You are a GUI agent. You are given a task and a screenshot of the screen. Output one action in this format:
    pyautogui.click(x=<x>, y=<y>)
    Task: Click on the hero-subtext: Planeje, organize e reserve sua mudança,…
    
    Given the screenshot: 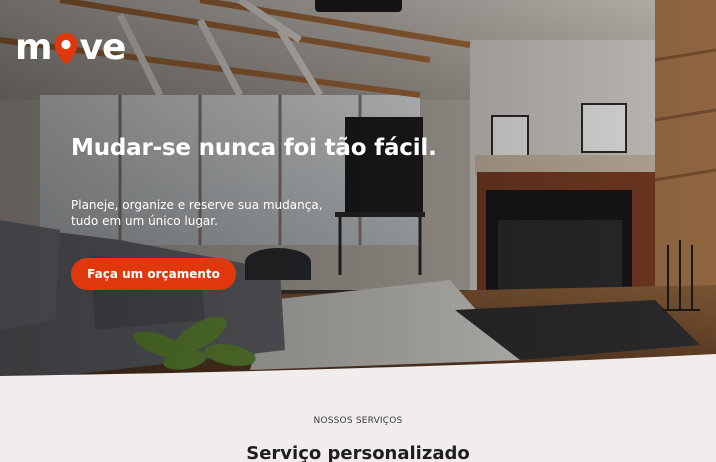 What is the action you would take?
    pyautogui.click(x=197, y=213)
    